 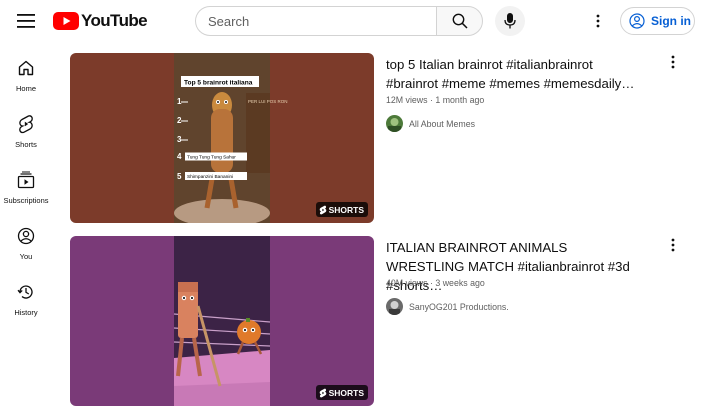 What do you see at coordinates (268, 101) in the screenshot?
I see `thumb-sign: PER LUI POS RON` at bounding box center [268, 101].